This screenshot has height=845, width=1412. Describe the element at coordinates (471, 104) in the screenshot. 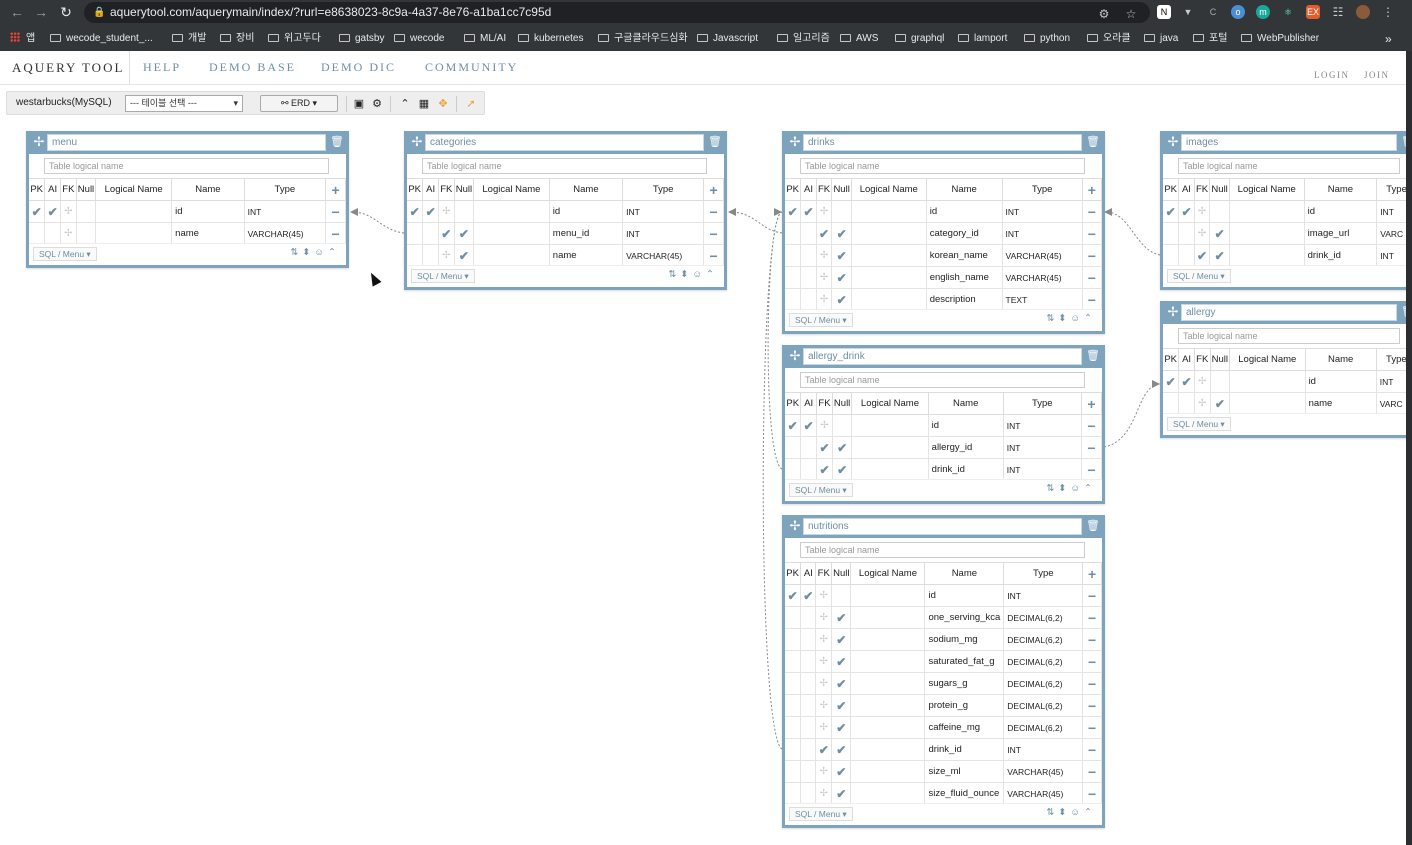

I see `pin-icon: ➚` at that location.